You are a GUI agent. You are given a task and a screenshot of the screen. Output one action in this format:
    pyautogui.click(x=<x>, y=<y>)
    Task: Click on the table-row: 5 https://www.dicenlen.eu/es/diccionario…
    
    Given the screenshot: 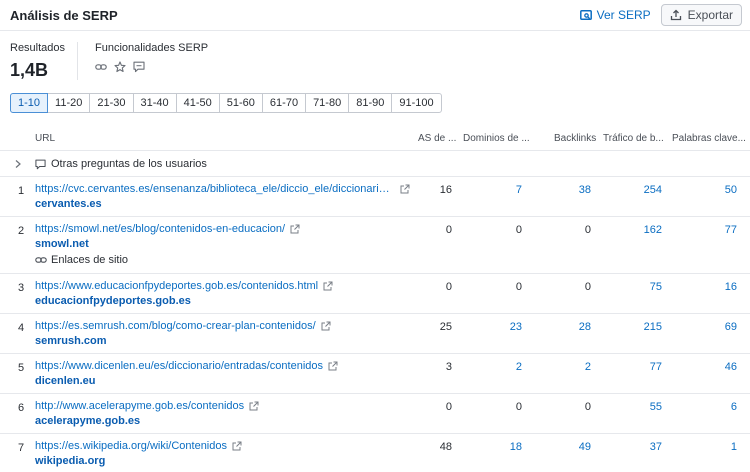 What is the action you would take?
    pyautogui.click(x=375, y=374)
    